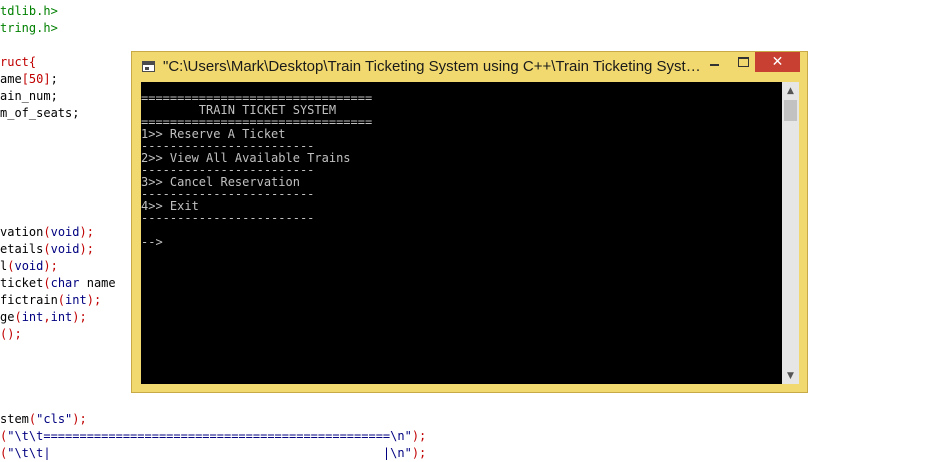 This screenshot has height=462, width=925. I want to click on code-line: tdlib.h>, so click(29, 11).